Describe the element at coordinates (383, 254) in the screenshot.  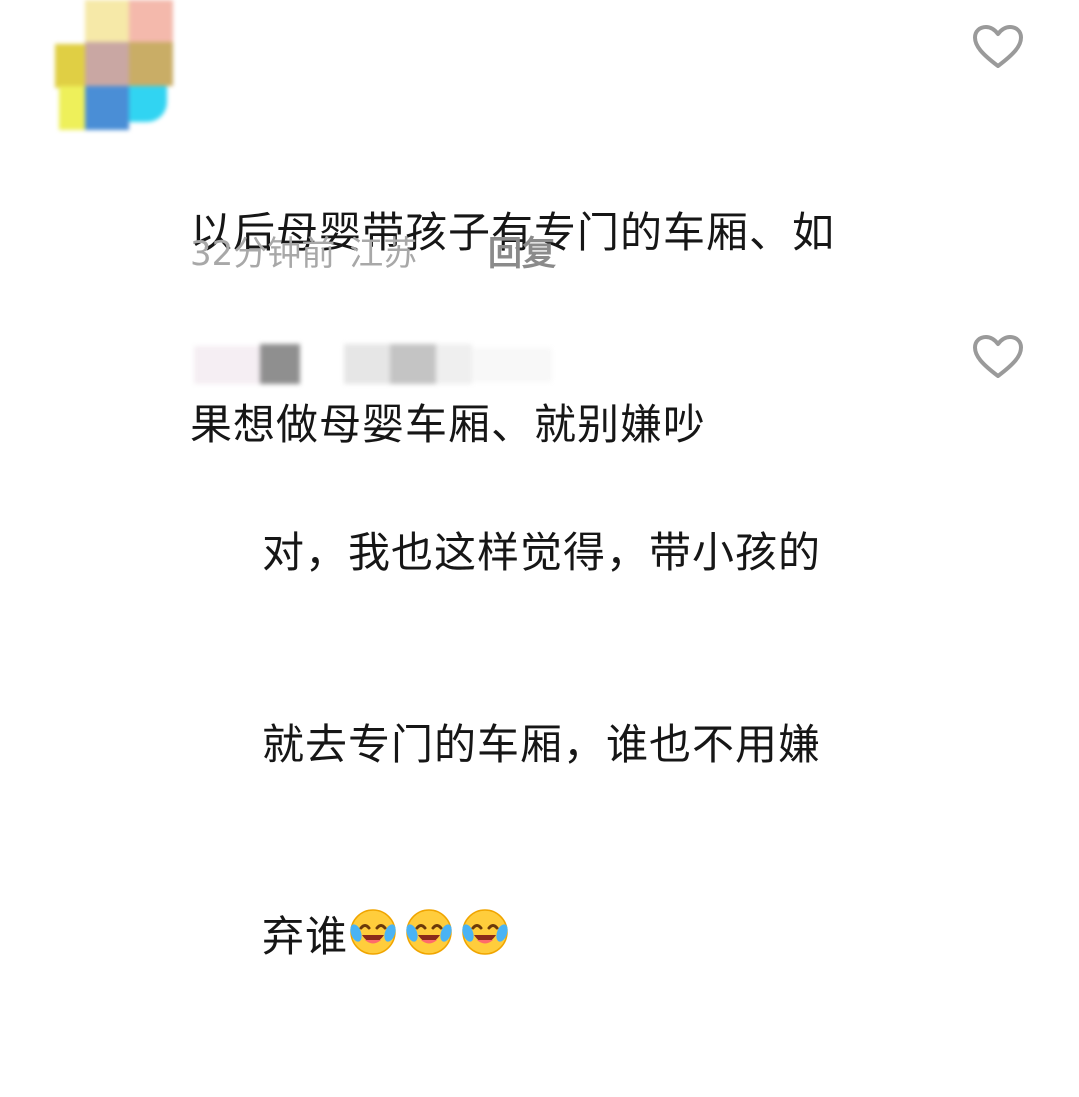
I see `comment-location: 江苏` at that location.